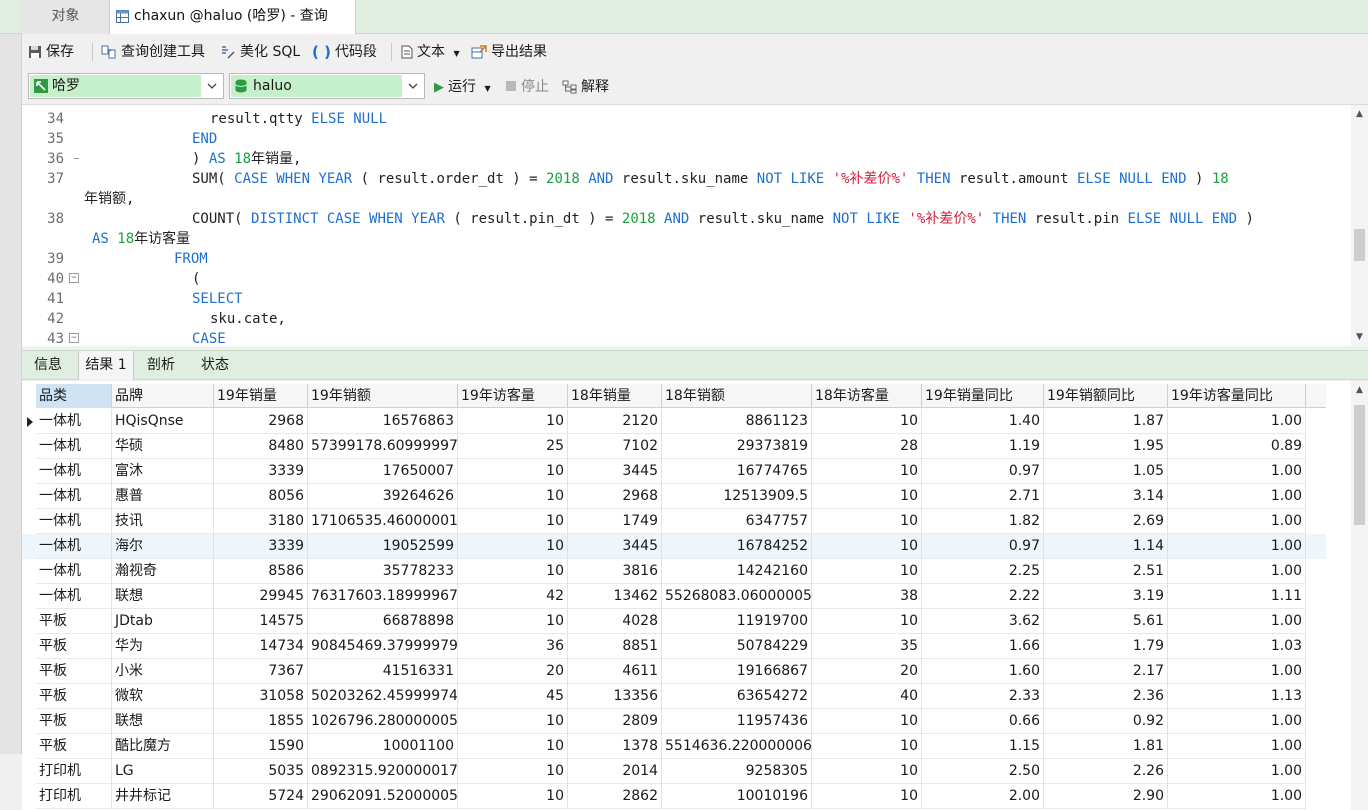 This screenshot has height=810, width=1368. Describe the element at coordinates (615, 621) in the screenshot. I see `cell-qty-18: 4028` at that location.